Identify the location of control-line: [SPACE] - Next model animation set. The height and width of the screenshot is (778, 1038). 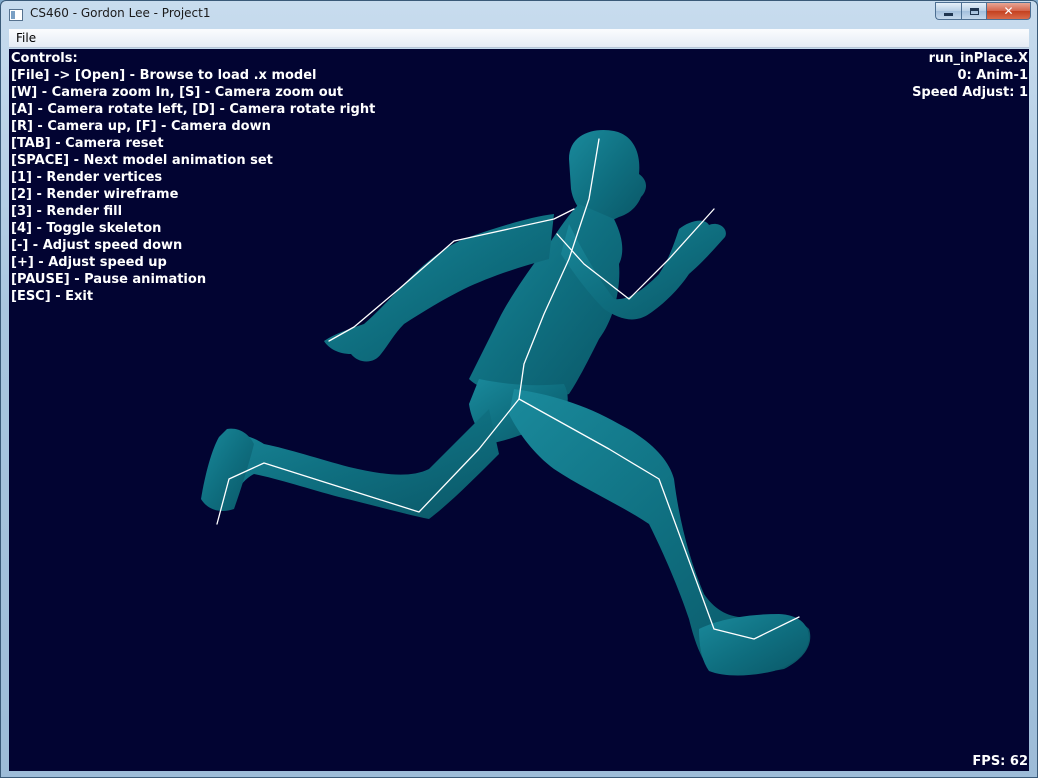
(142, 160).